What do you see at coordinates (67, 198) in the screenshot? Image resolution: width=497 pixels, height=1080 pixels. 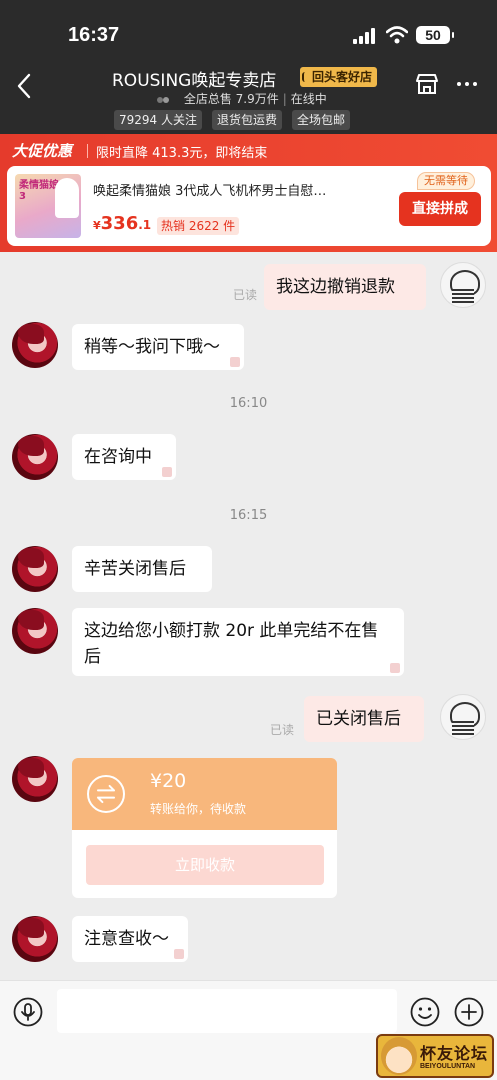 I see `thumbnail-figure` at bounding box center [67, 198].